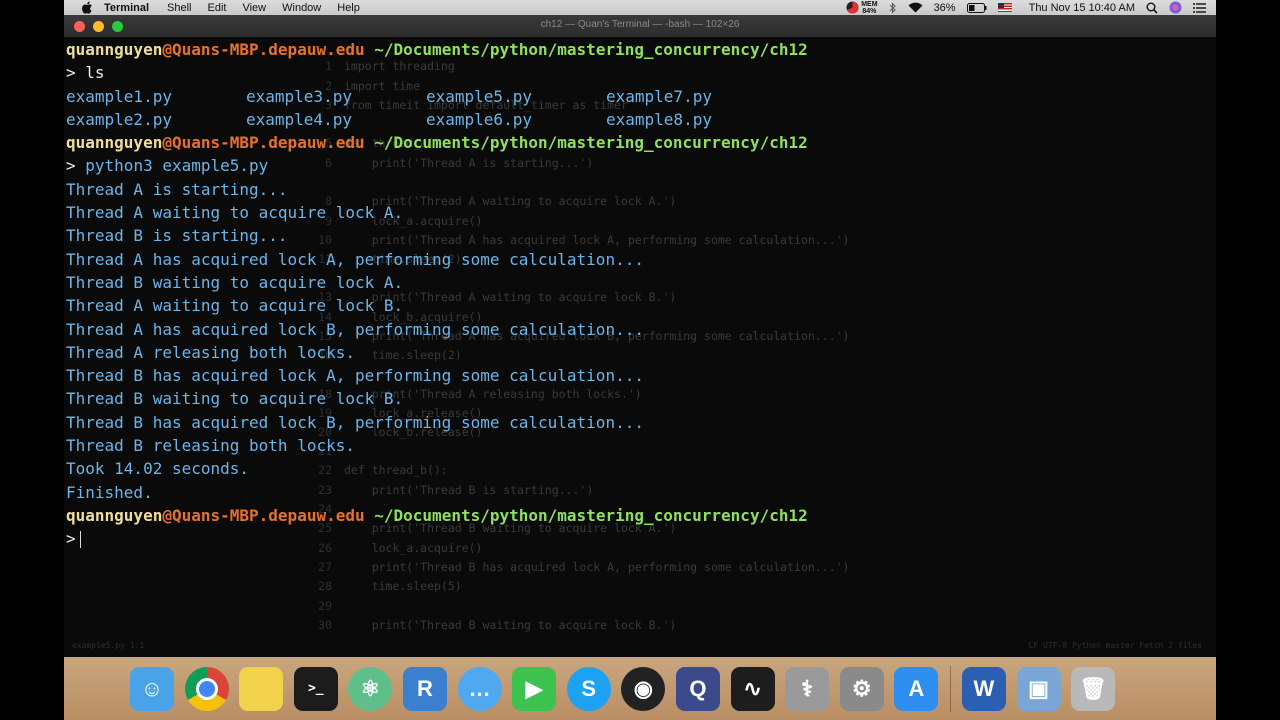 This screenshot has width=1280, height=720. I want to click on ghost-code-text: time.sleep(5), so click(403, 586).